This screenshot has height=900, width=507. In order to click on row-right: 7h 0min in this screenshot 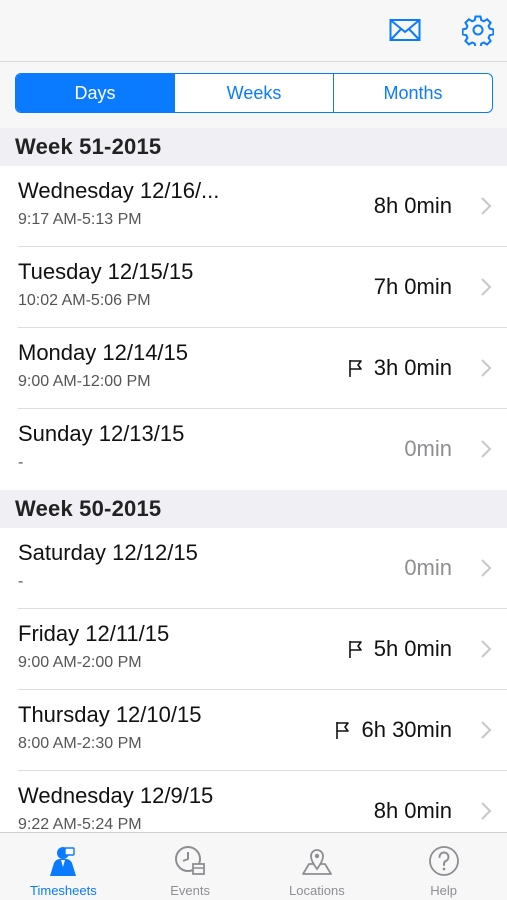, I will do `click(413, 287)`.